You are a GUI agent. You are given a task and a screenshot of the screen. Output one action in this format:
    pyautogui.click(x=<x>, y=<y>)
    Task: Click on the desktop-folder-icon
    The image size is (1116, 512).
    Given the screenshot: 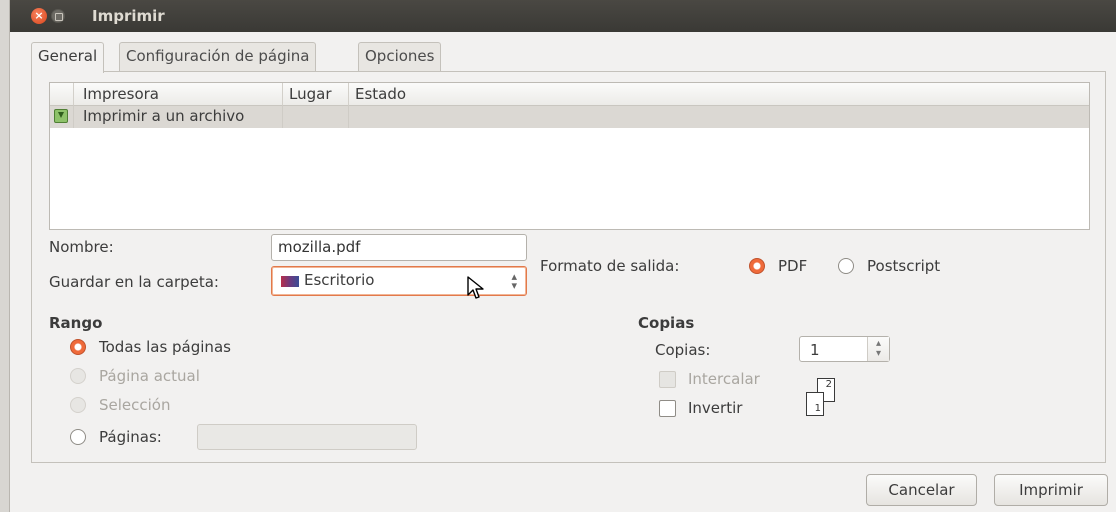 What is the action you would take?
    pyautogui.click(x=290, y=281)
    